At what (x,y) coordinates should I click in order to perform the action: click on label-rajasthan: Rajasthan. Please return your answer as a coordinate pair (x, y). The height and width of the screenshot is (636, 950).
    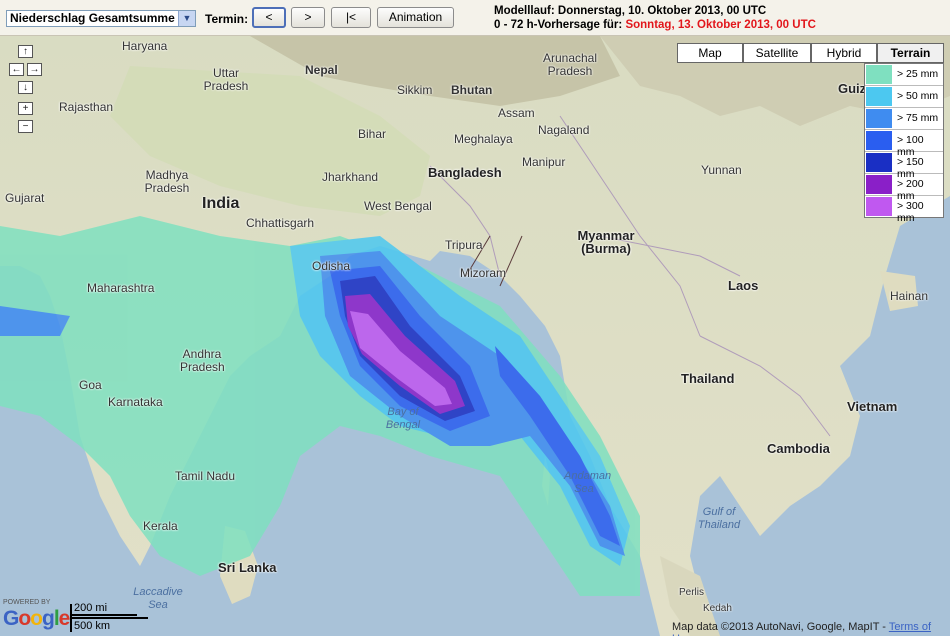
    Looking at the image, I should click on (86, 107).